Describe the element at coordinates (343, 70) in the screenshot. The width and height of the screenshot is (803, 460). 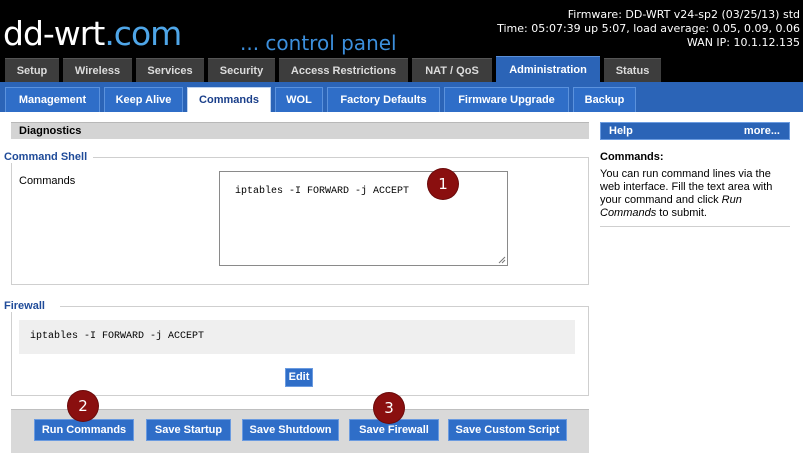
I see `tab-access-restrictions: Access Restrictions` at that location.